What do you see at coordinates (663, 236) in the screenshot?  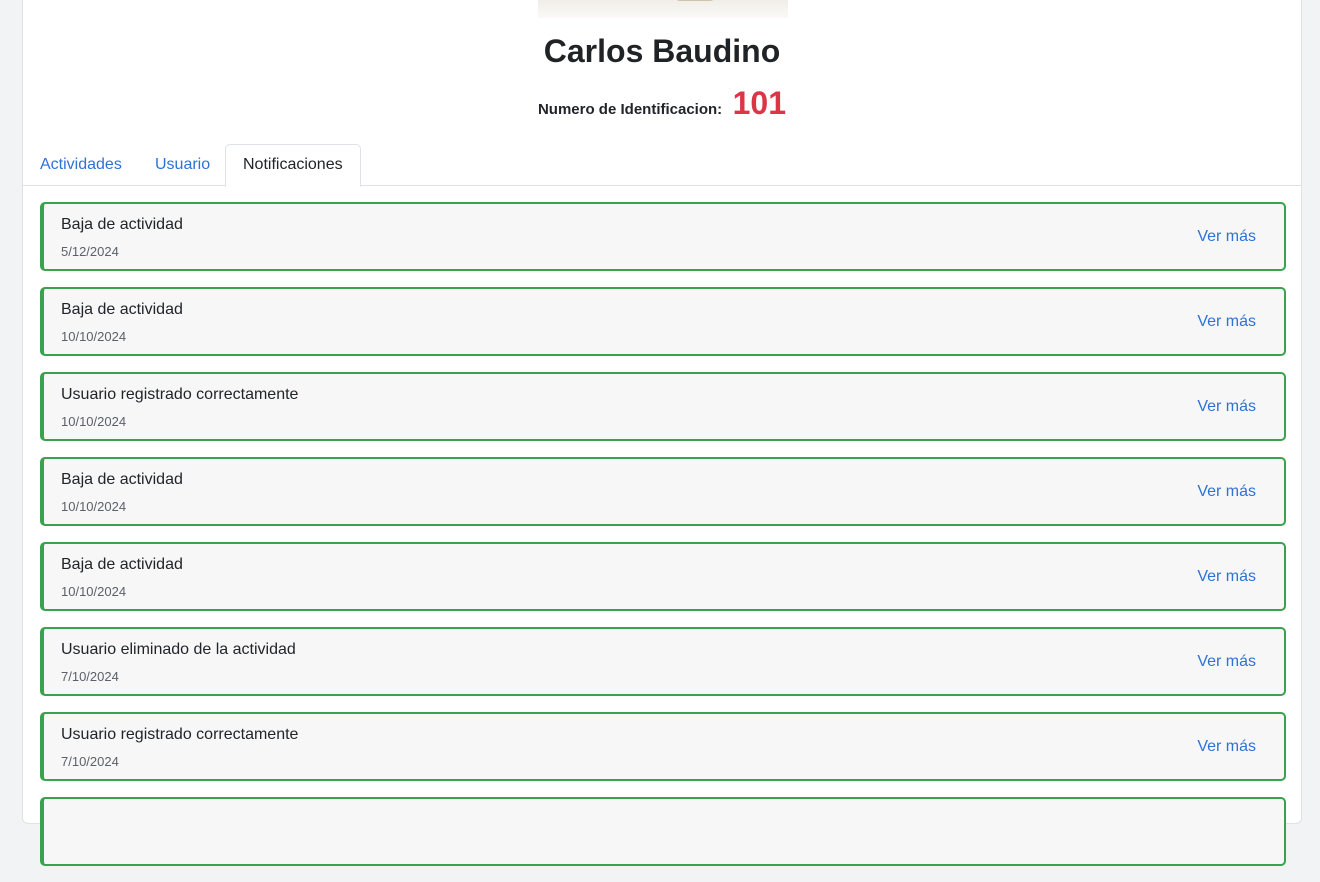 I see `notification-item: Baja de actividad 5/12/2024 Ver más` at bounding box center [663, 236].